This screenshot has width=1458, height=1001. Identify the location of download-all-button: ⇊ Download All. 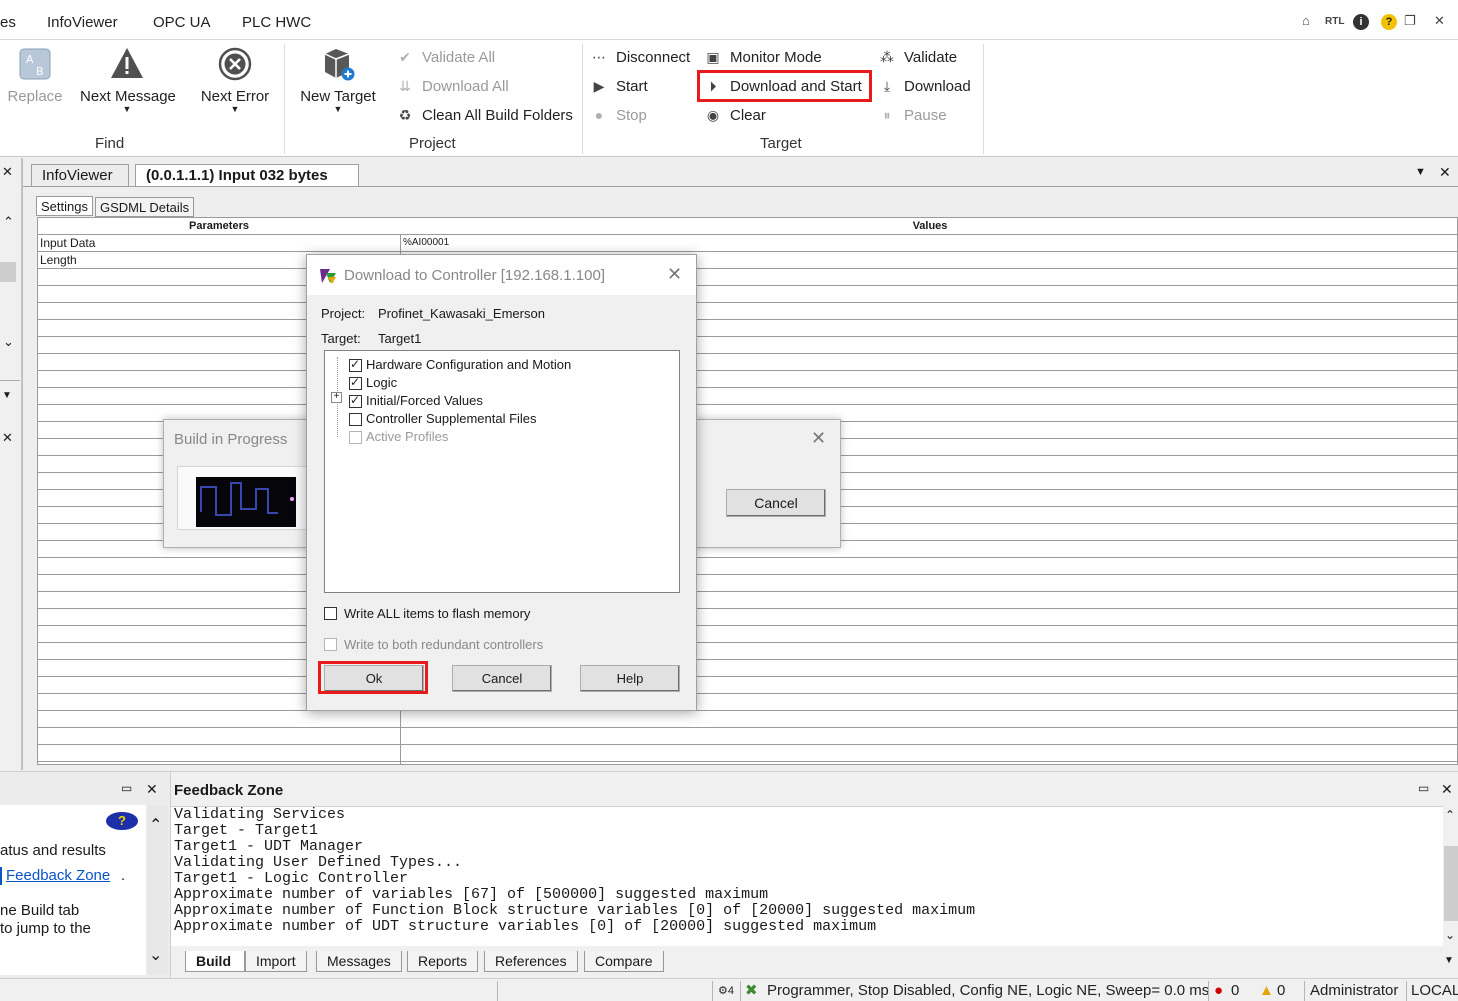
(452, 86).